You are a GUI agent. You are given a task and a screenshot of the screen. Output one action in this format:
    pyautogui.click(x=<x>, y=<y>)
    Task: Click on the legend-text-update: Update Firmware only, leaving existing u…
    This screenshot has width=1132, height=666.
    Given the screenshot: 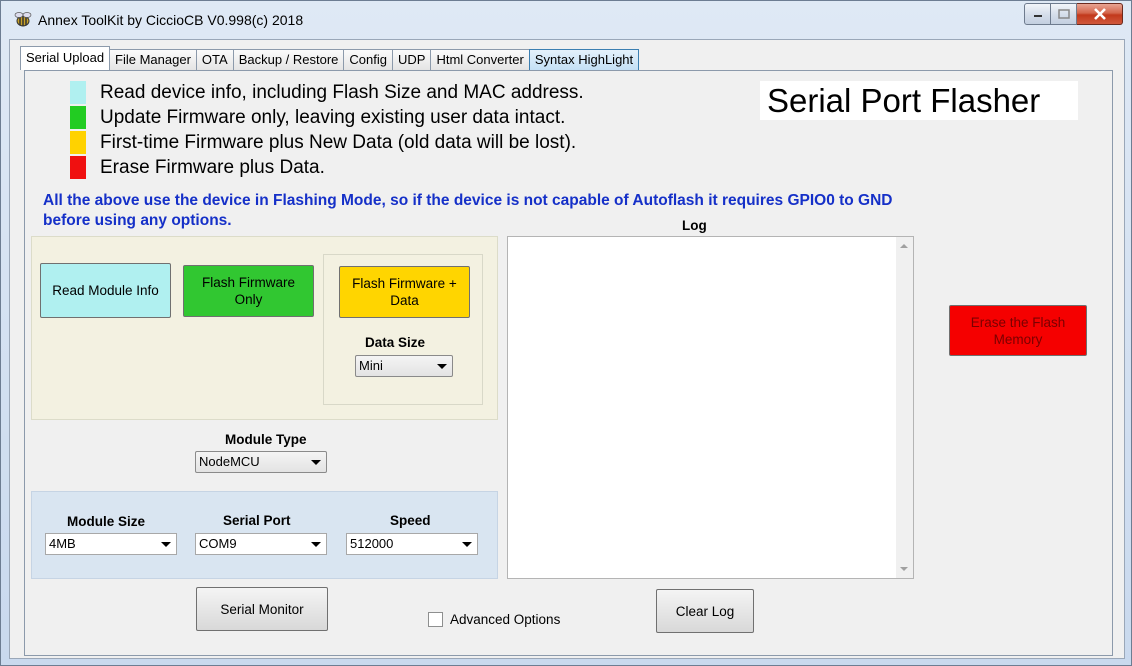 What is the action you would take?
    pyautogui.click(x=333, y=117)
    